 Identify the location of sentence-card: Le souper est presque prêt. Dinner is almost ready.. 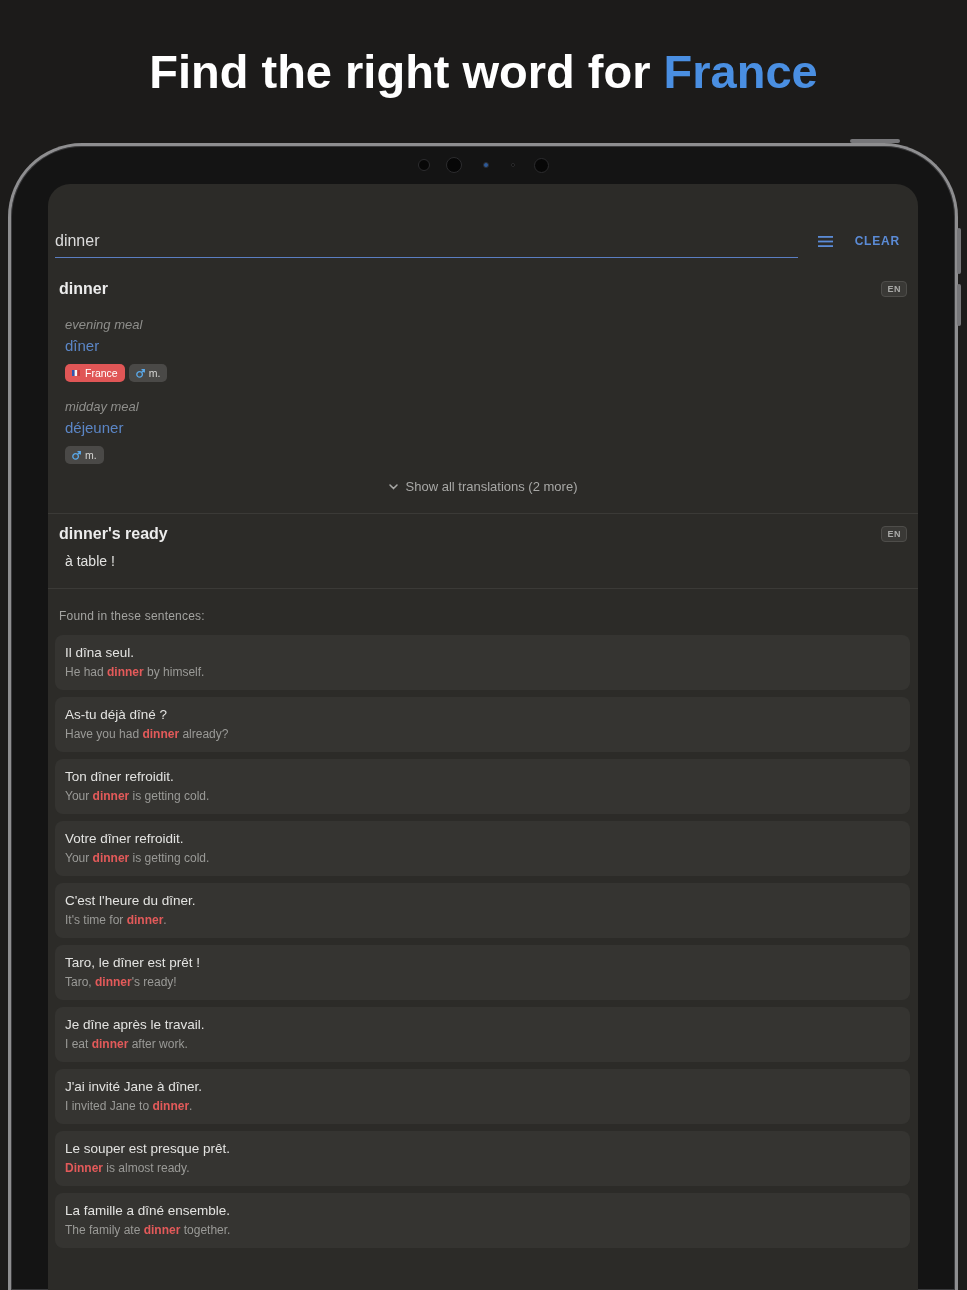
(482, 1158).